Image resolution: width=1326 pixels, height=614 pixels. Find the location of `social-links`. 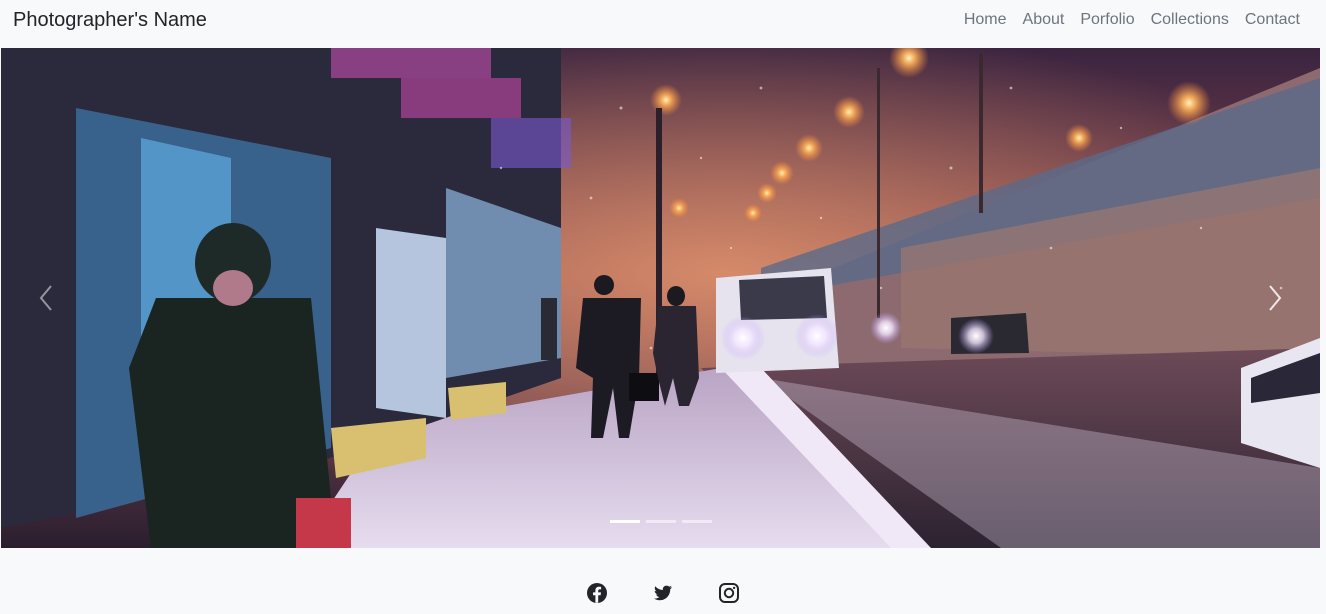

social-links is located at coordinates (663, 593).